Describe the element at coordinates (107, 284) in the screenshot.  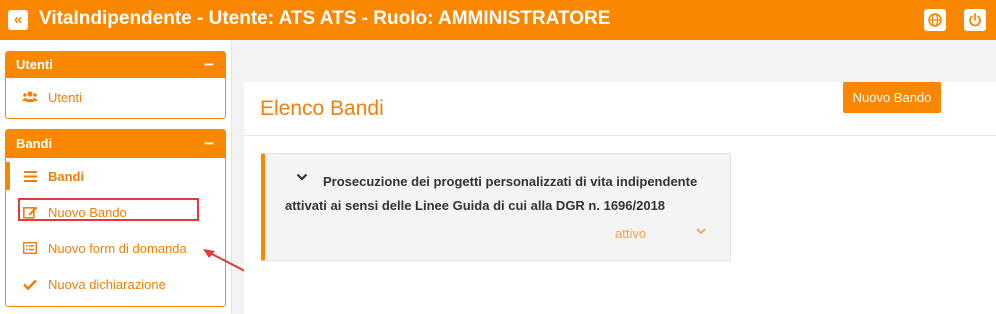
I see `sidebar-item-label: Nuova dichiarazione` at that location.